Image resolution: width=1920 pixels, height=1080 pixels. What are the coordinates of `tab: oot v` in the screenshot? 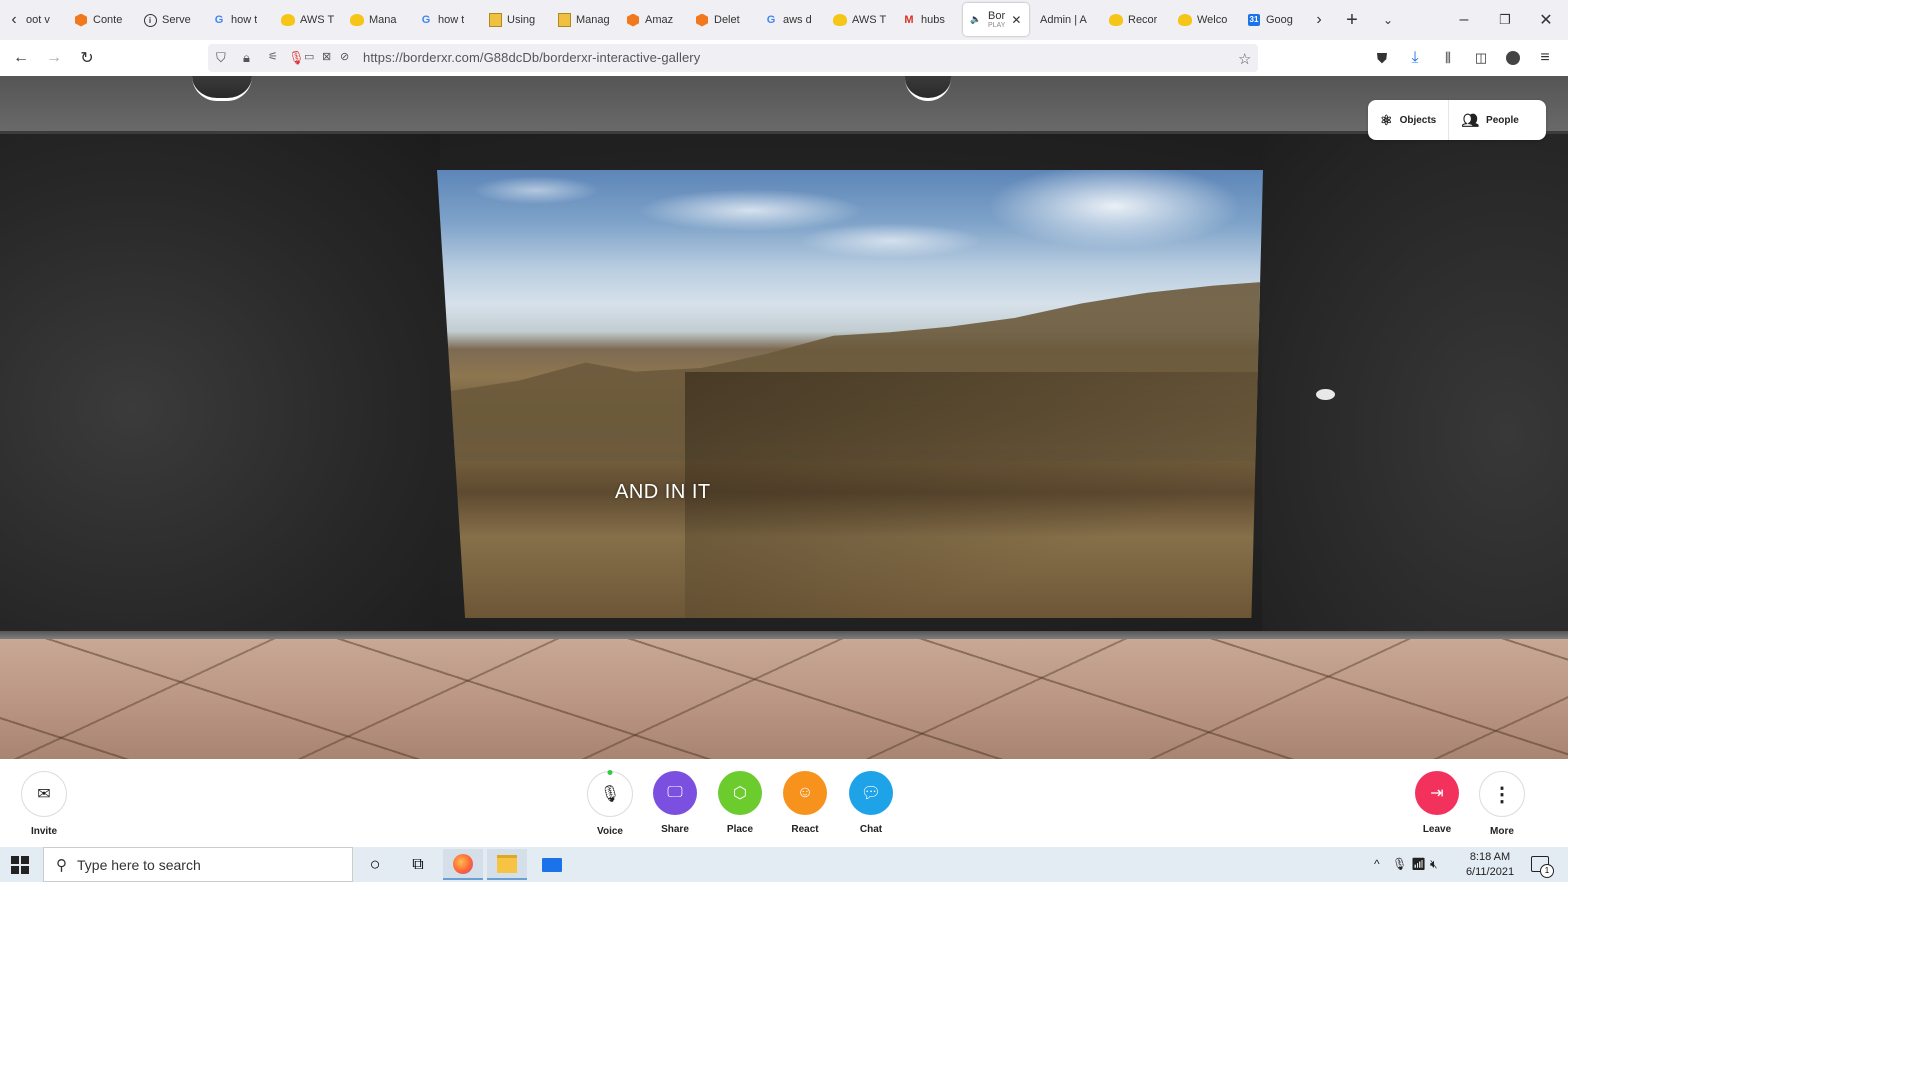 It's located at (46, 20).